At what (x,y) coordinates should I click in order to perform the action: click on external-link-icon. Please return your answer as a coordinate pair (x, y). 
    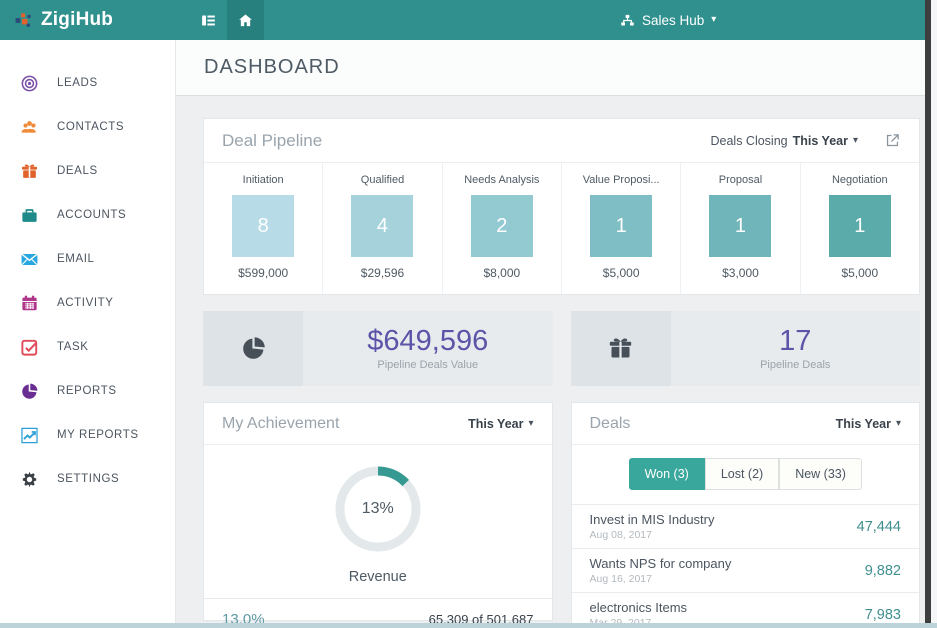
    Looking at the image, I should click on (892, 140).